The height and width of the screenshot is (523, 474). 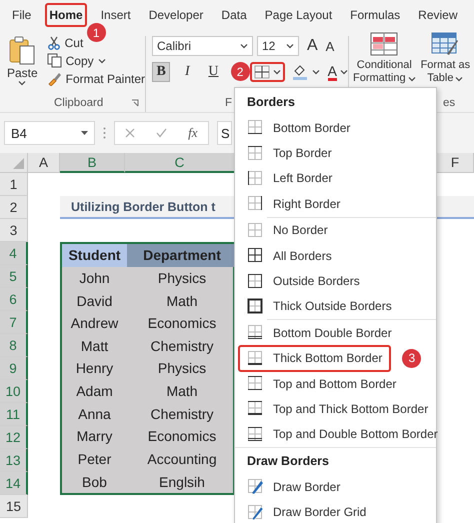 What do you see at coordinates (14, 207) in the screenshot?
I see `row-header: 2` at bounding box center [14, 207].